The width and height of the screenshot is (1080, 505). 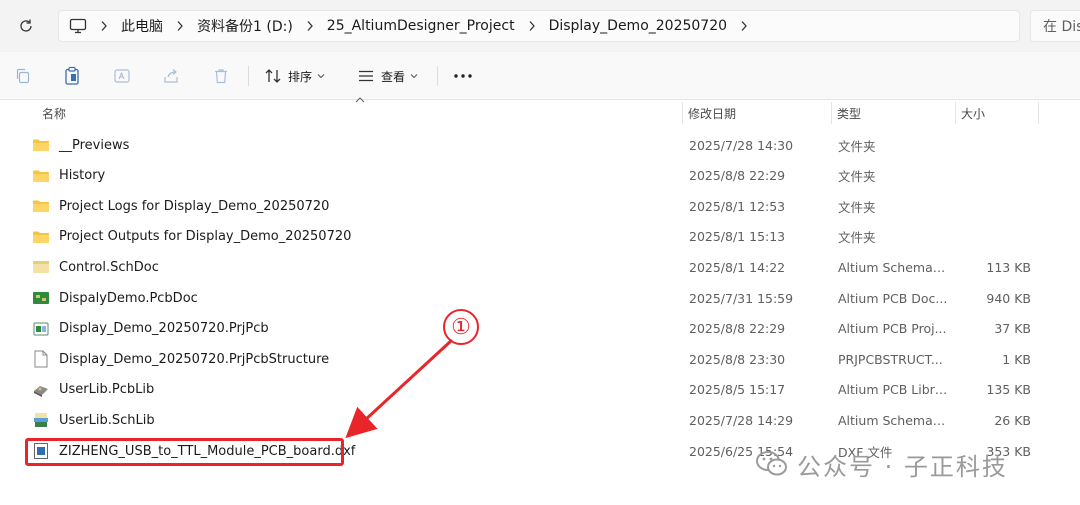 What do you see at coordinates (741, 420) in the screenshot?
I see `file-date: 2025/7/28 14:29` at bounding box center [741, 420].